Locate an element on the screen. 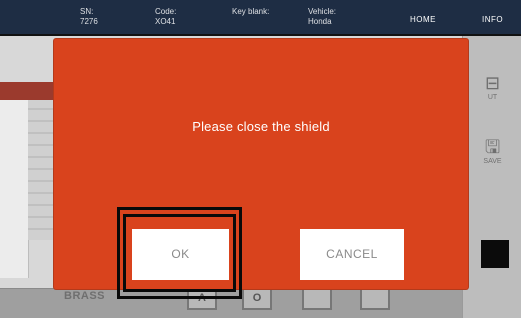 Image resolution: width=521 pixels, height=318 pixels. header-field-key-blank: Key blank: is located at coordinates (250, 12).